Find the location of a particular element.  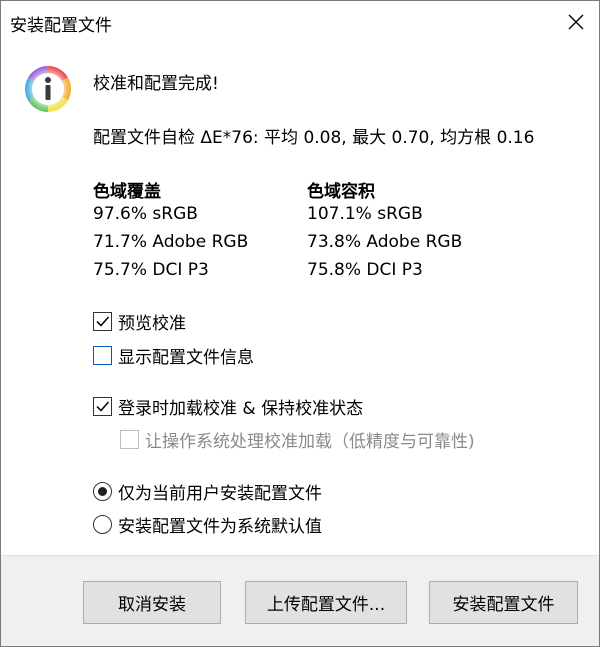

gamut-volume-adobe-rgb: 73.8% Adobe RGB is located at coordinates (385, 242).